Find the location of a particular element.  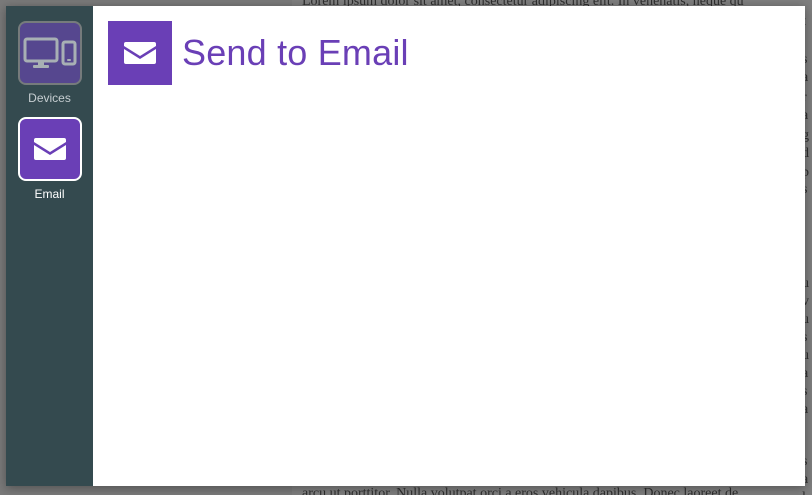

sidebar-item-devices: Devices is located at coordinates (49, 63).